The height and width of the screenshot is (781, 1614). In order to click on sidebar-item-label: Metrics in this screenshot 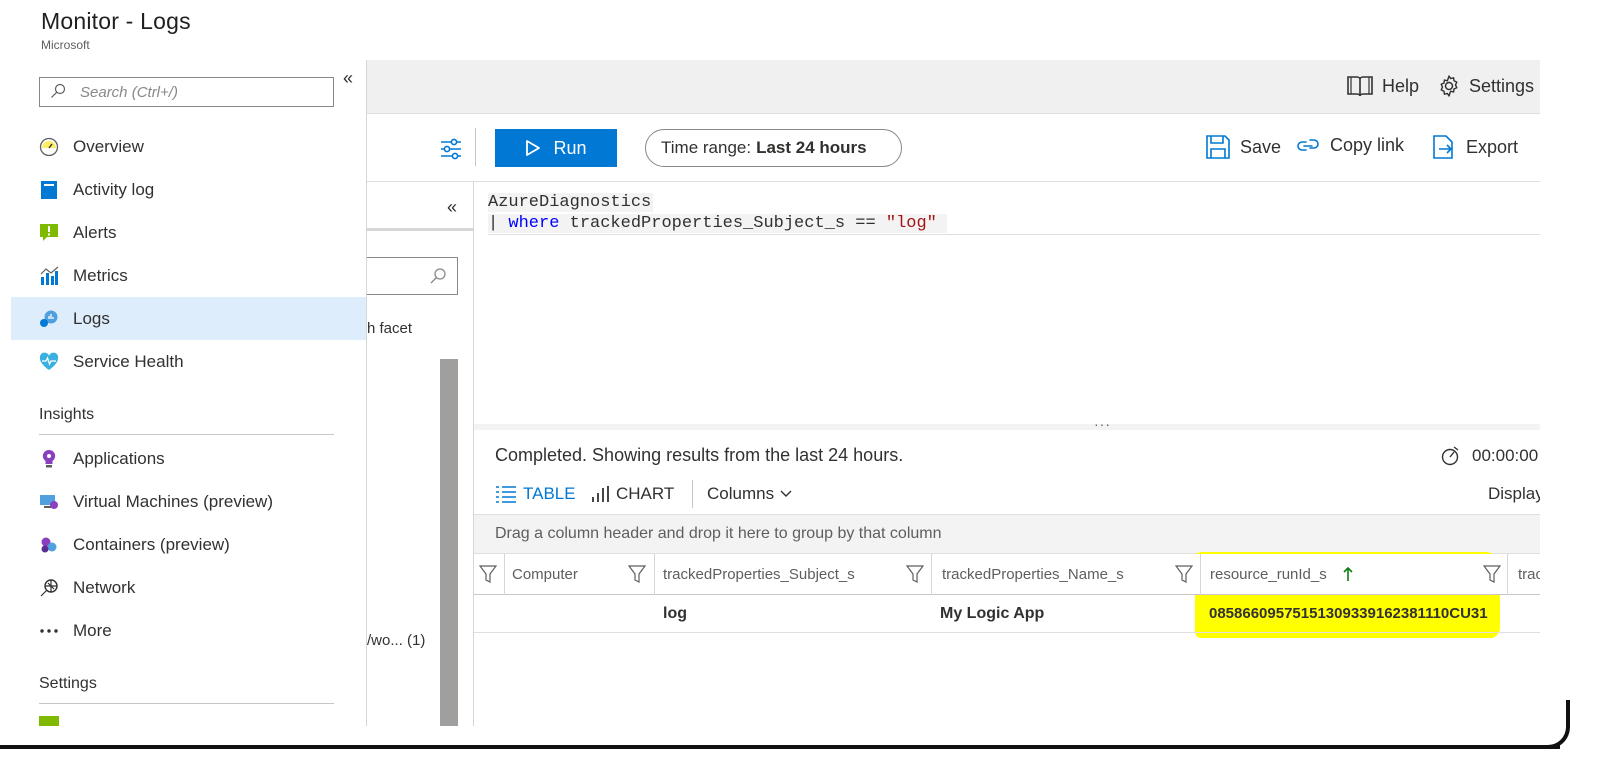, I will do `click(100, 275)`.